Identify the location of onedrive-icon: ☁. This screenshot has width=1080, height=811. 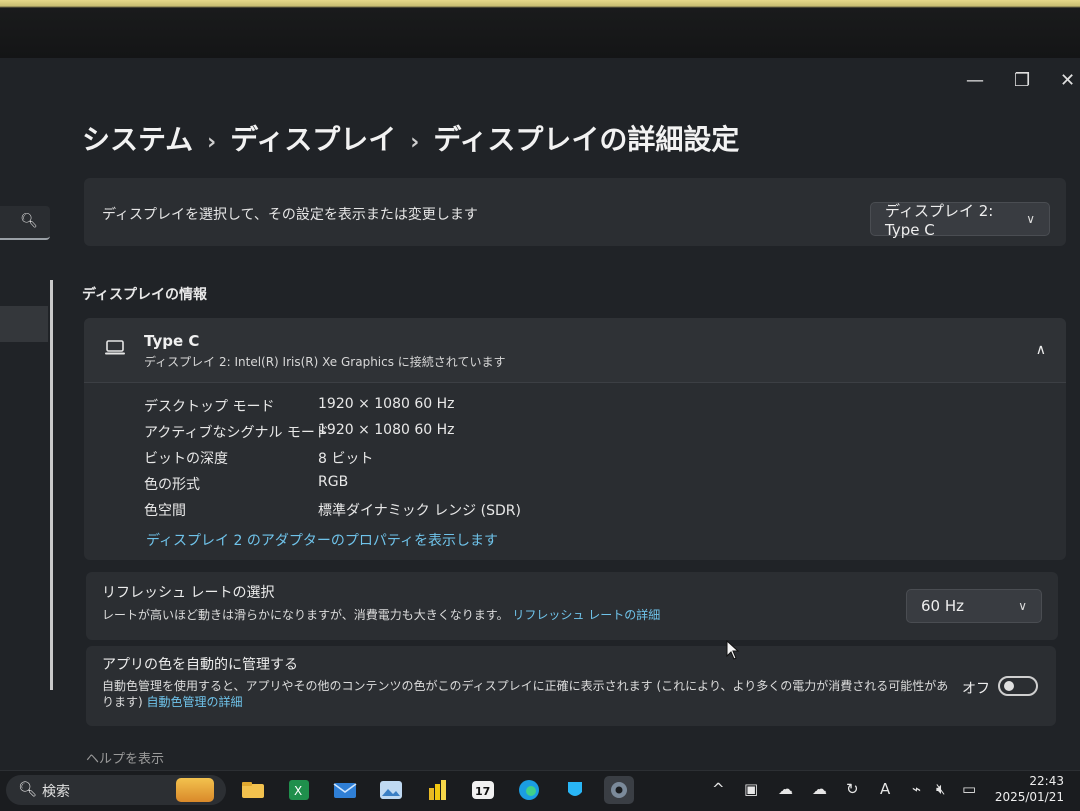
(819, 789).